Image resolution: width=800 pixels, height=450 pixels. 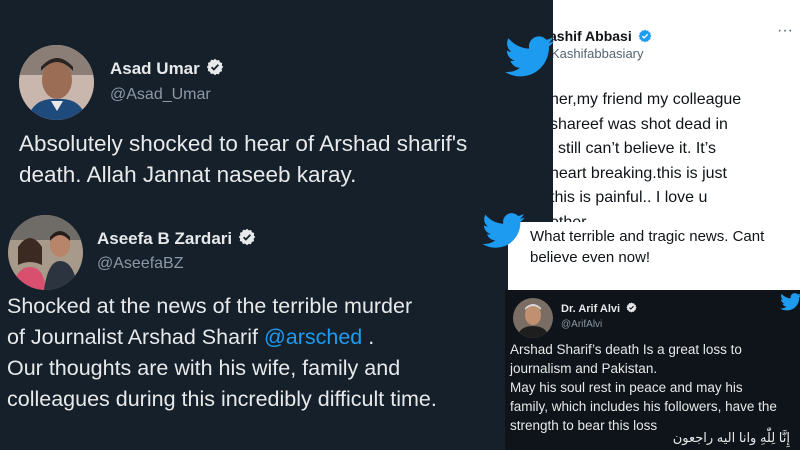 I want to click on author-handle: @AseefaBZ, so click(x=140, y=264).